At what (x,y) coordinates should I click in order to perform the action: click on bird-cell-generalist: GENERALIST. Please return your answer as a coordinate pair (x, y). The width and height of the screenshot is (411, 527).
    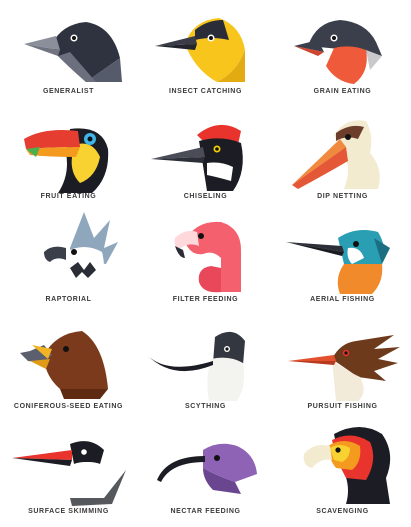
    Looking at the image, I should click on (68, 52).